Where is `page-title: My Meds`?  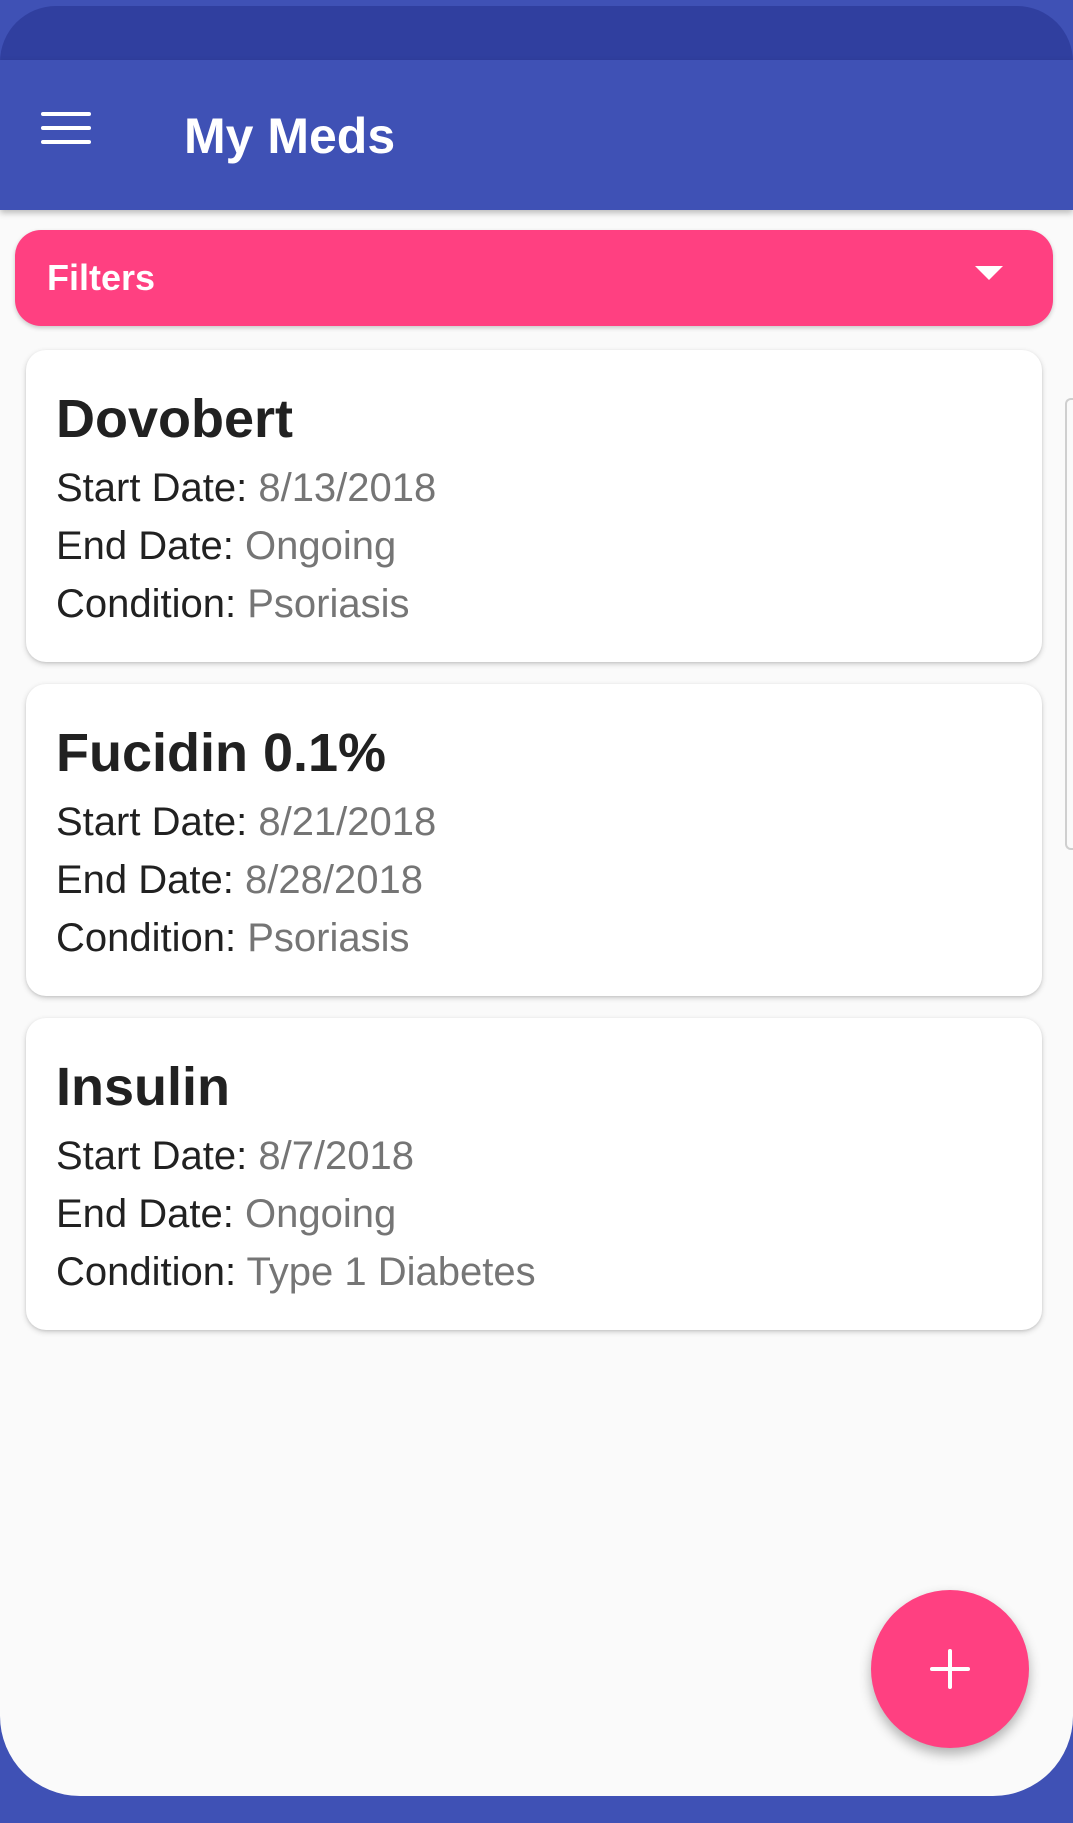 page-title: My Meds is located at coordinates (290, 136).